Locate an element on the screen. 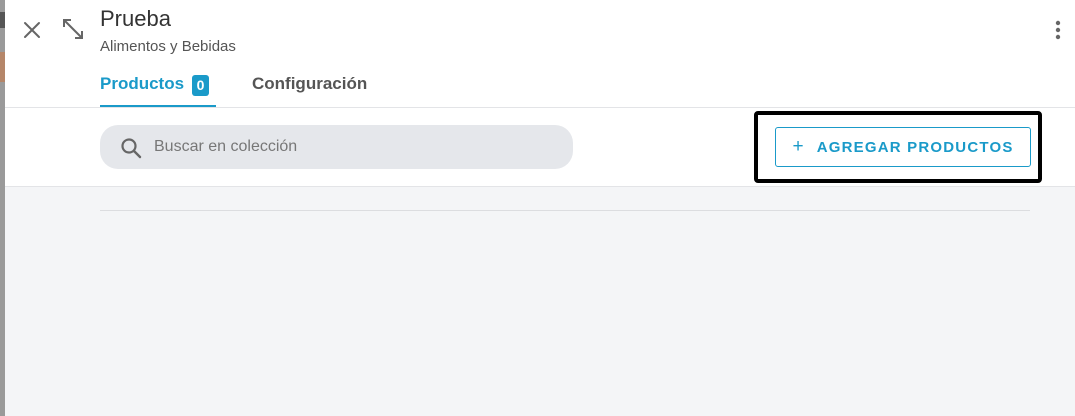 The height and width of the screenshot is (416, 1075). list-divider is located at coordinates (565, 210).